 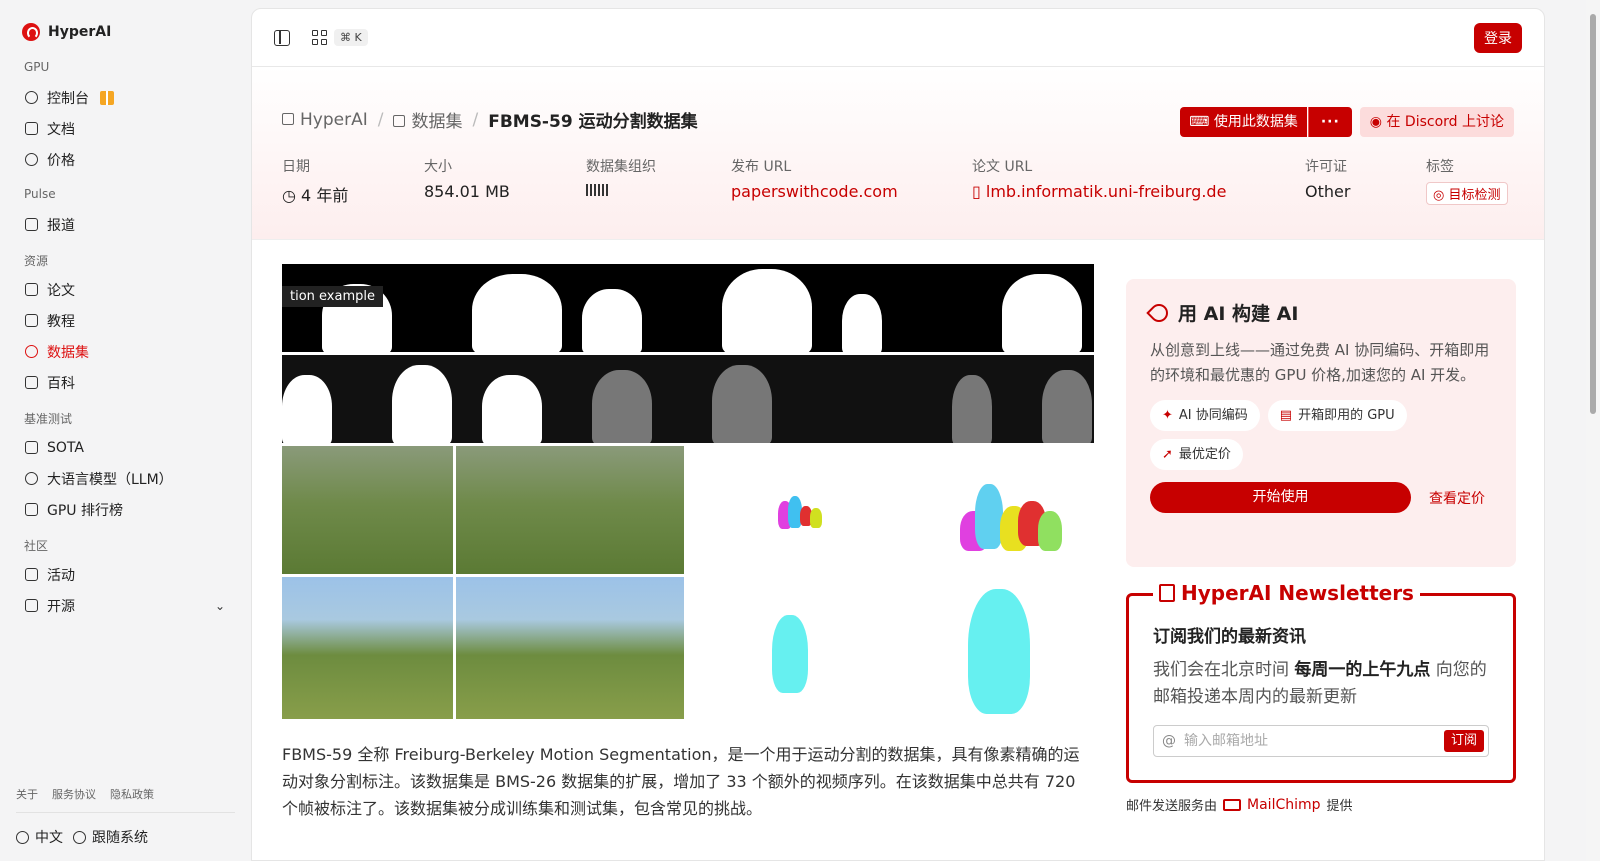 I want to click on clock-icon: ◷, so click(x=292, y=195).